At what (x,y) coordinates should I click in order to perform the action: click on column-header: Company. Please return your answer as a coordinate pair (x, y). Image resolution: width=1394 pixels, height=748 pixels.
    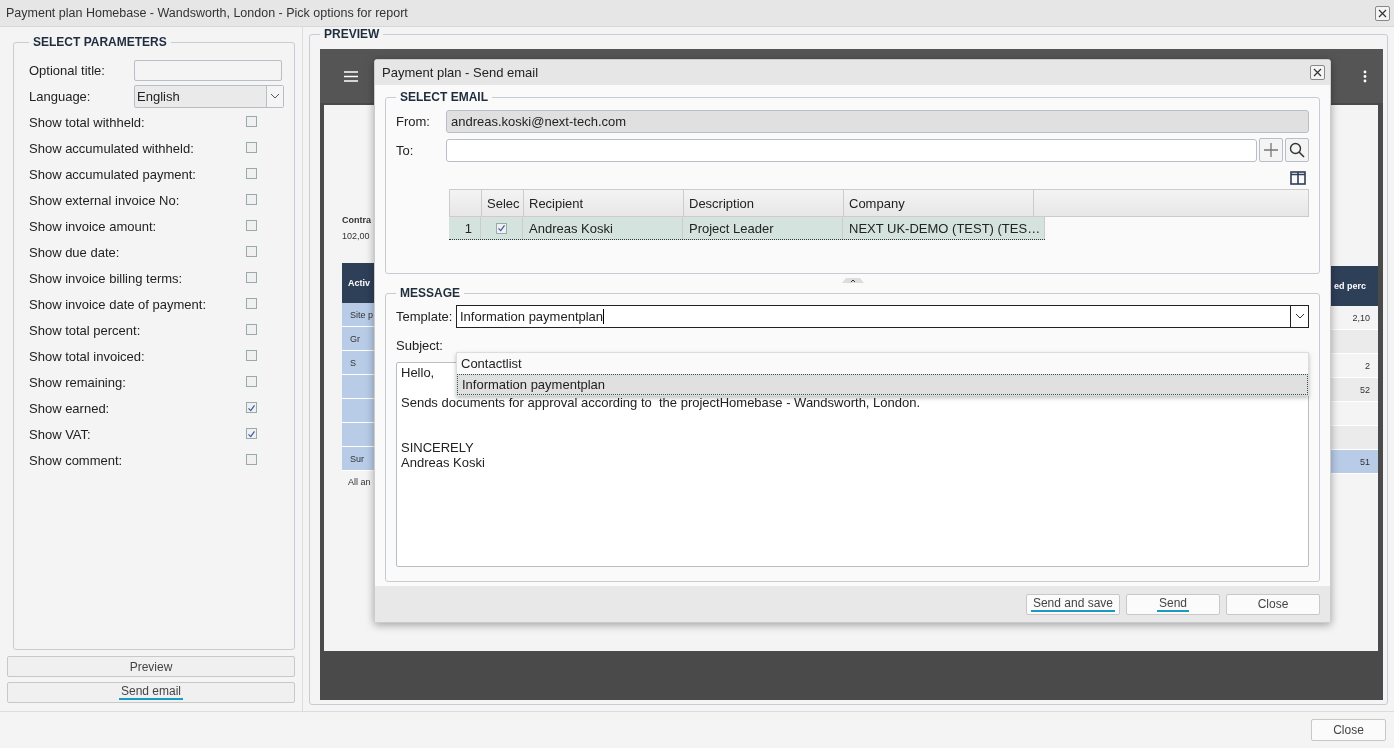
    Looking at the image, I should click on (939, 203).